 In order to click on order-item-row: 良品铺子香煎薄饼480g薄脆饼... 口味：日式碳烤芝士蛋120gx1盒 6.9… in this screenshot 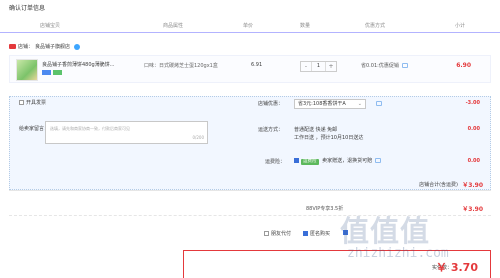, I will do `click(250, 69)`.